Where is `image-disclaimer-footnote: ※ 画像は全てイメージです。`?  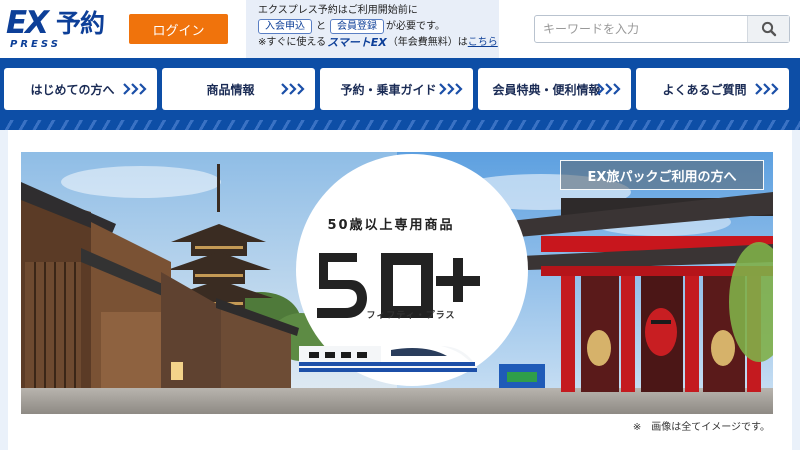
image-disclaimer-footnote: ※ 画像は全てイメージです。 is located at coordinates (701, 427).